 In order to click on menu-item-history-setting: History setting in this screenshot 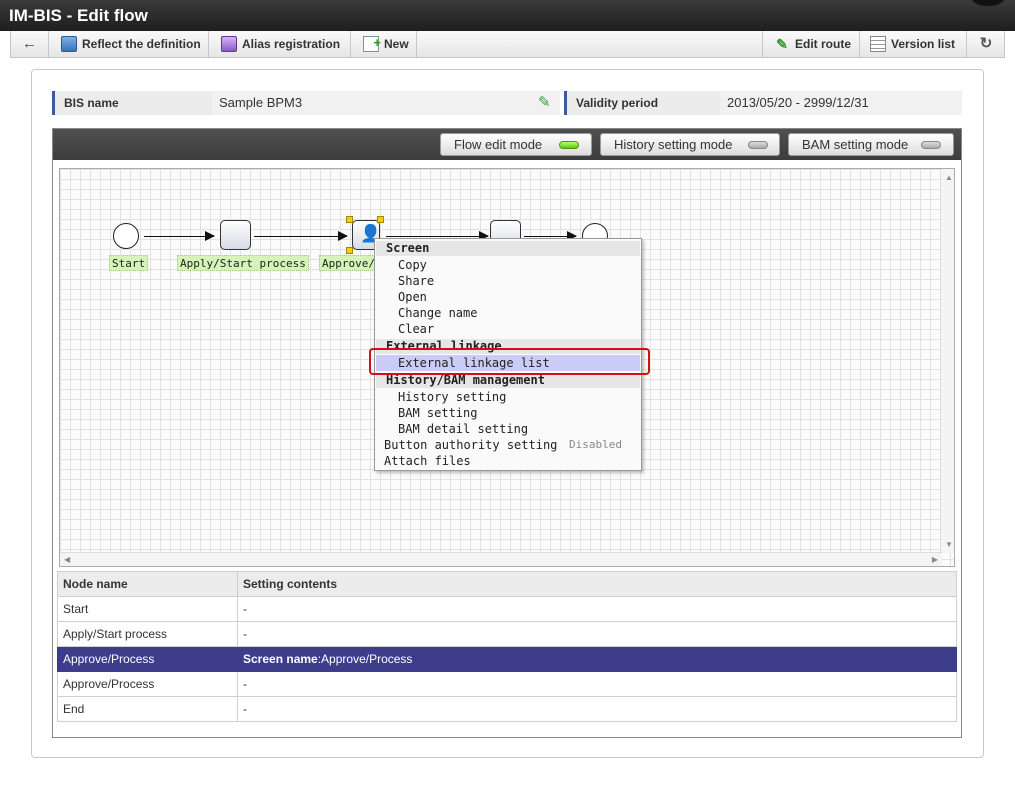, I will do `click(452, 397)`.